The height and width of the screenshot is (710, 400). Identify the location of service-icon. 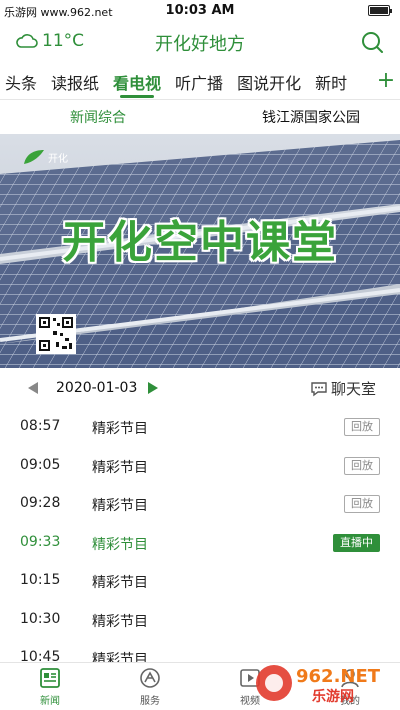
(150, 678).